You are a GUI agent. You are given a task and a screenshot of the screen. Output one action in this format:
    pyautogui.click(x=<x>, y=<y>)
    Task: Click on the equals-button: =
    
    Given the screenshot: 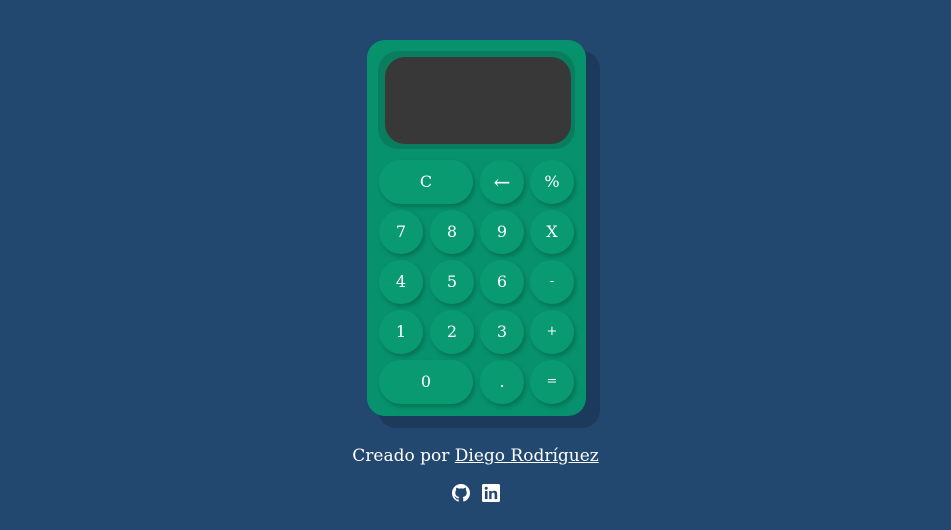 What is the action you would take?
    pyautogui.click(x=552, y=382)
    